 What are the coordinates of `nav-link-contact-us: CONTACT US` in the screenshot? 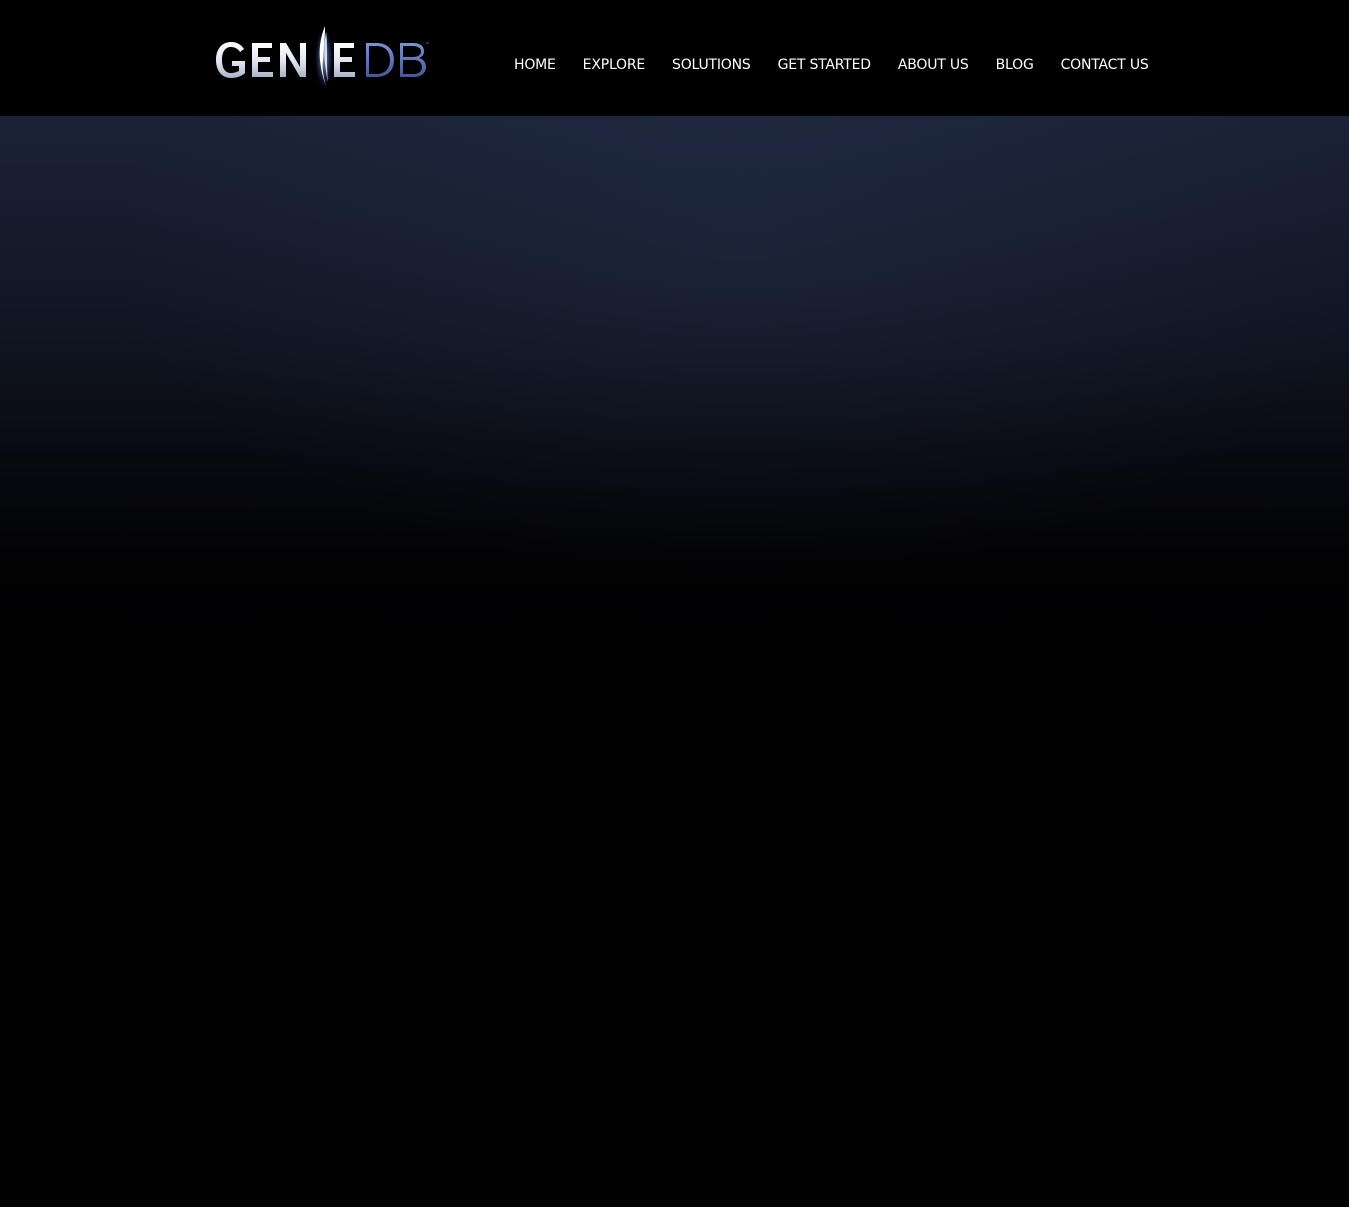 It's located at (1105, 65).